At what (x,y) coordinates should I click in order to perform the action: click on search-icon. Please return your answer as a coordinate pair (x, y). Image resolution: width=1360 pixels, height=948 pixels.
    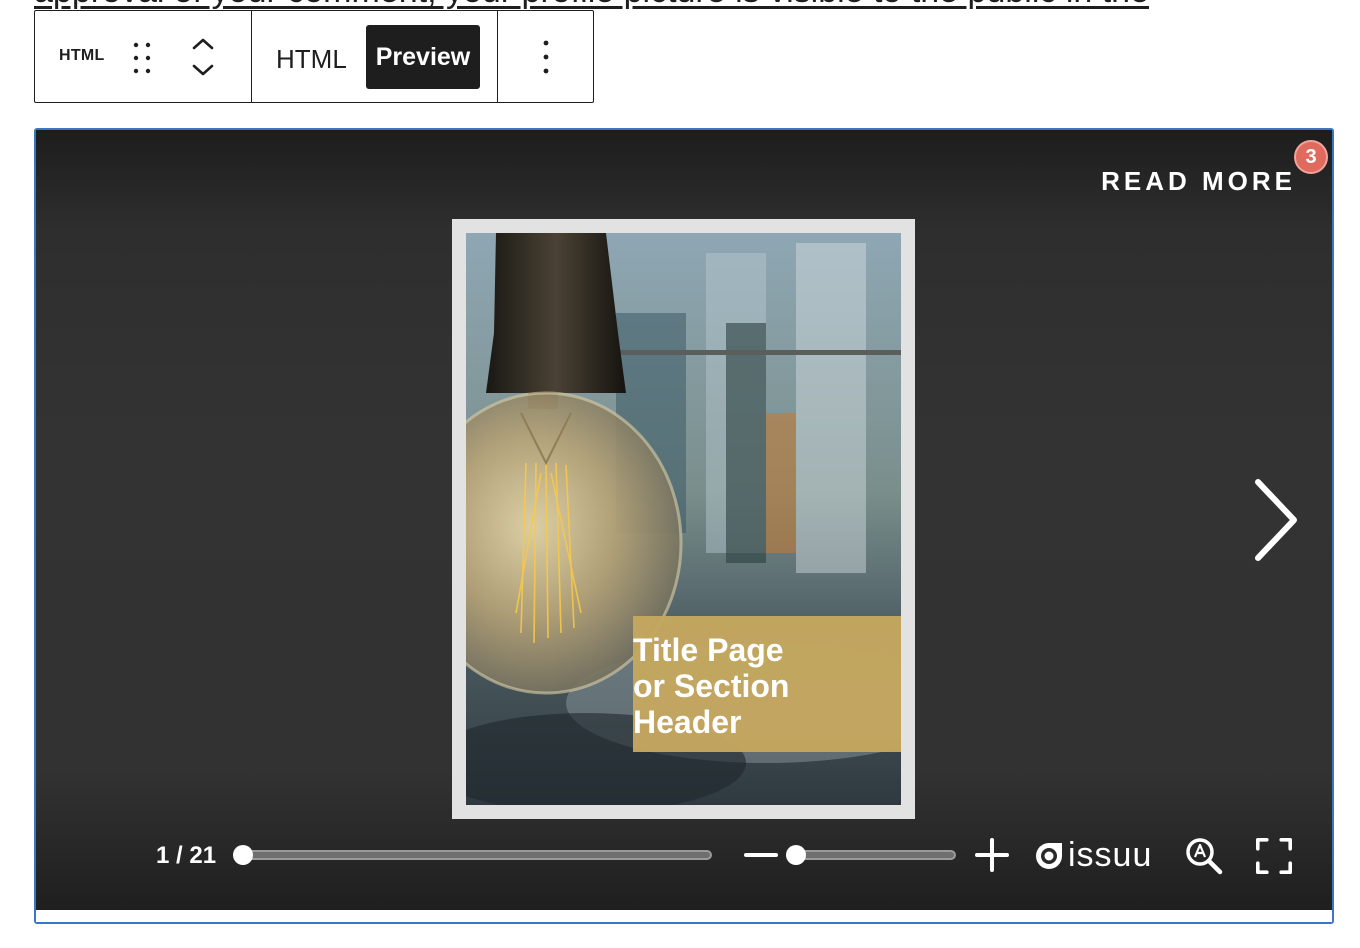
    Looking at the image, I should click on (1204, 856).